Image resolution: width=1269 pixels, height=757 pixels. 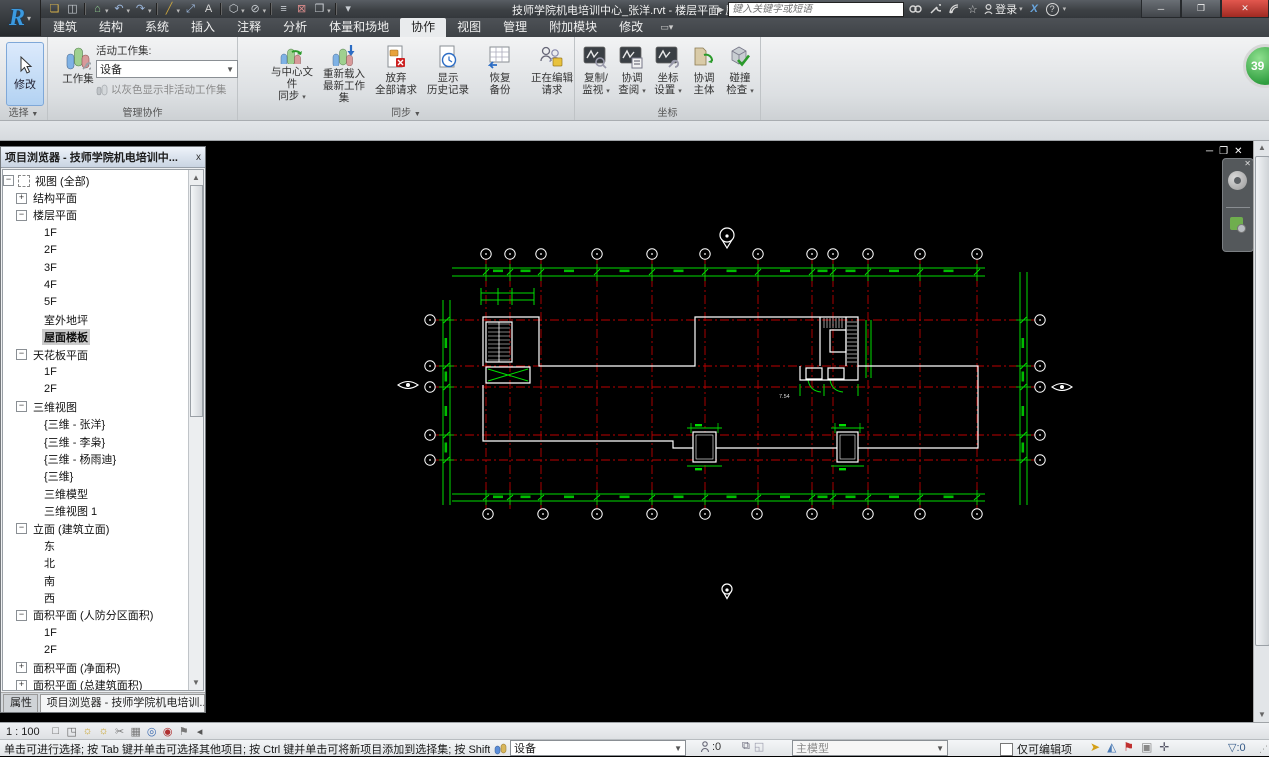 I want to click on open-file-icon: ❏, so click(x=54, y=9).